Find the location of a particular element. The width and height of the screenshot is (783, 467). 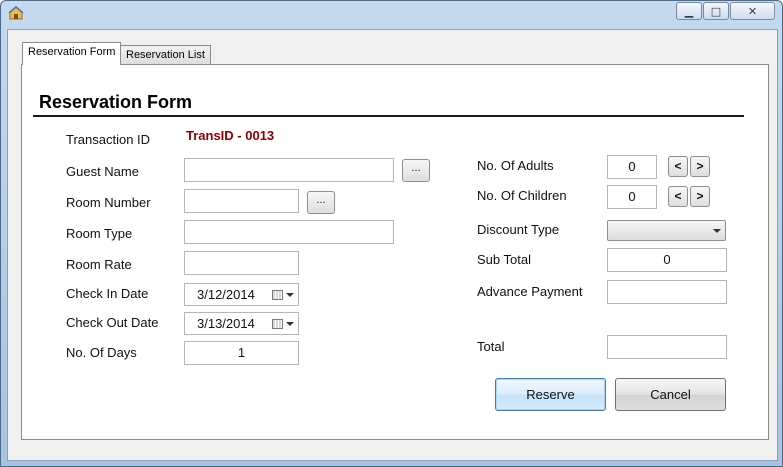

discount-type-label: Discount Type is located at coordinates (518, 229).